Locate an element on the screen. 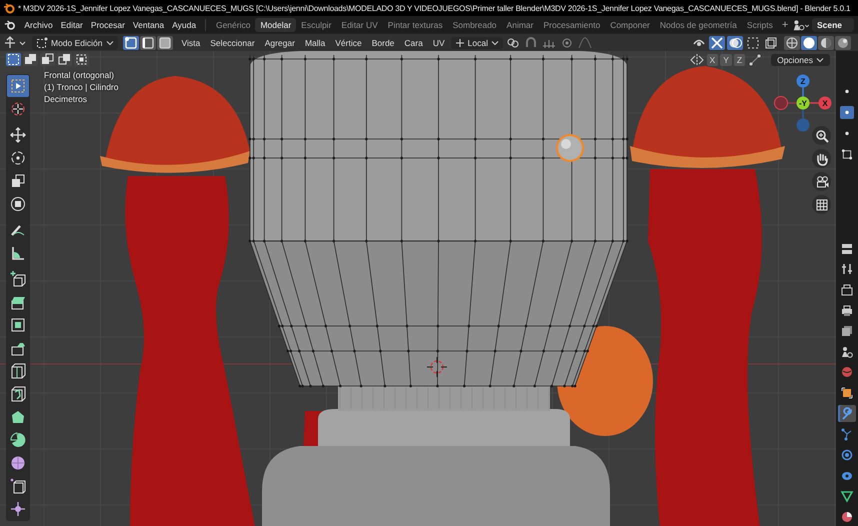  scale-icon is located at coordinates (18, 181).